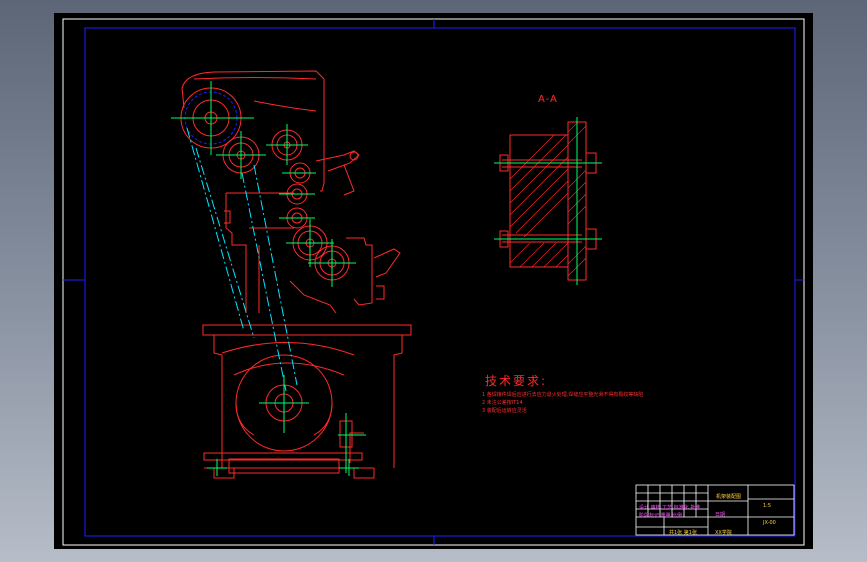 The width and height of the screenshot is (867, 562). What do you see at coordinates (563, 395) in the screenshot?
I see `tech-requirement-item: 1 各焊接件焊后应进行去应力退火处理,焊缝应平整光滑不得有裂纹等缺陷` at bounding box center [563, 395].